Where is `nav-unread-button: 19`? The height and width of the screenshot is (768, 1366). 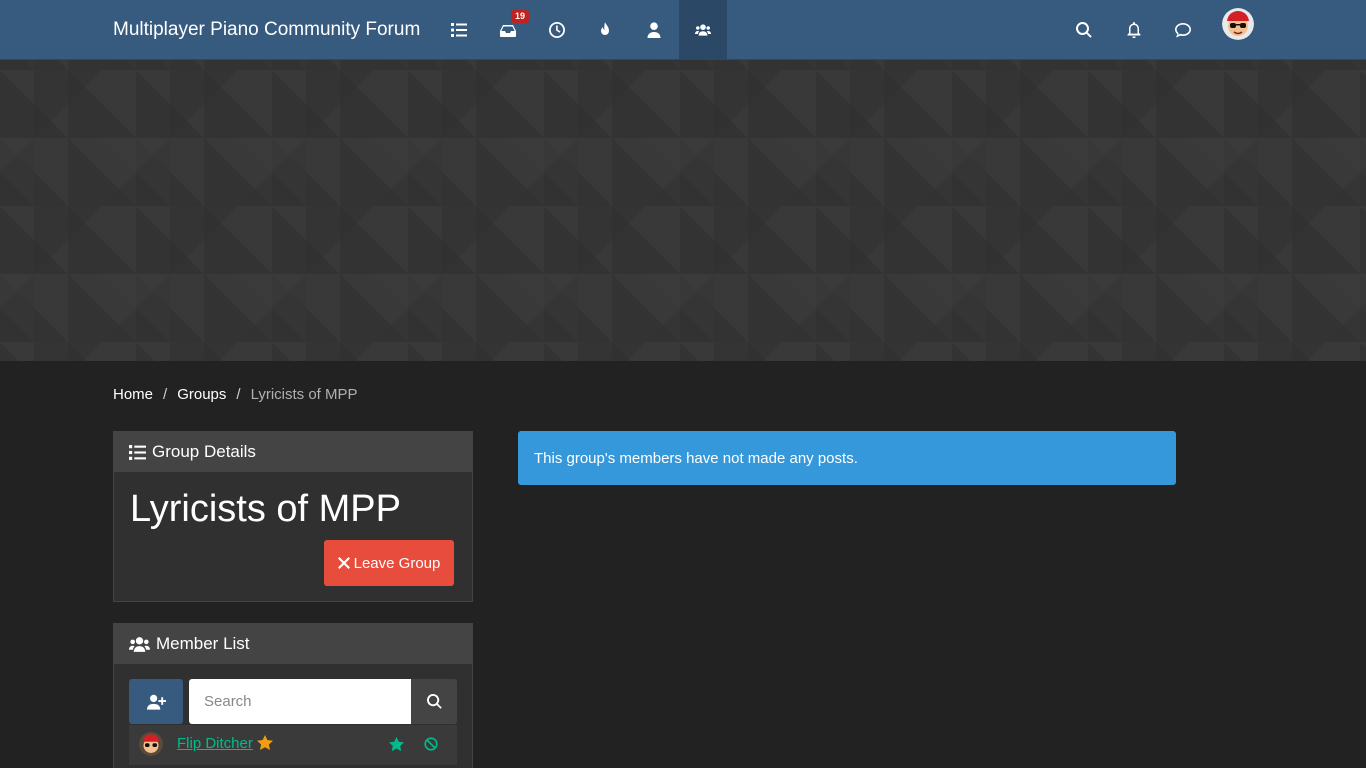
nav-unread-button: 19 is located at coordinates (508, 30).